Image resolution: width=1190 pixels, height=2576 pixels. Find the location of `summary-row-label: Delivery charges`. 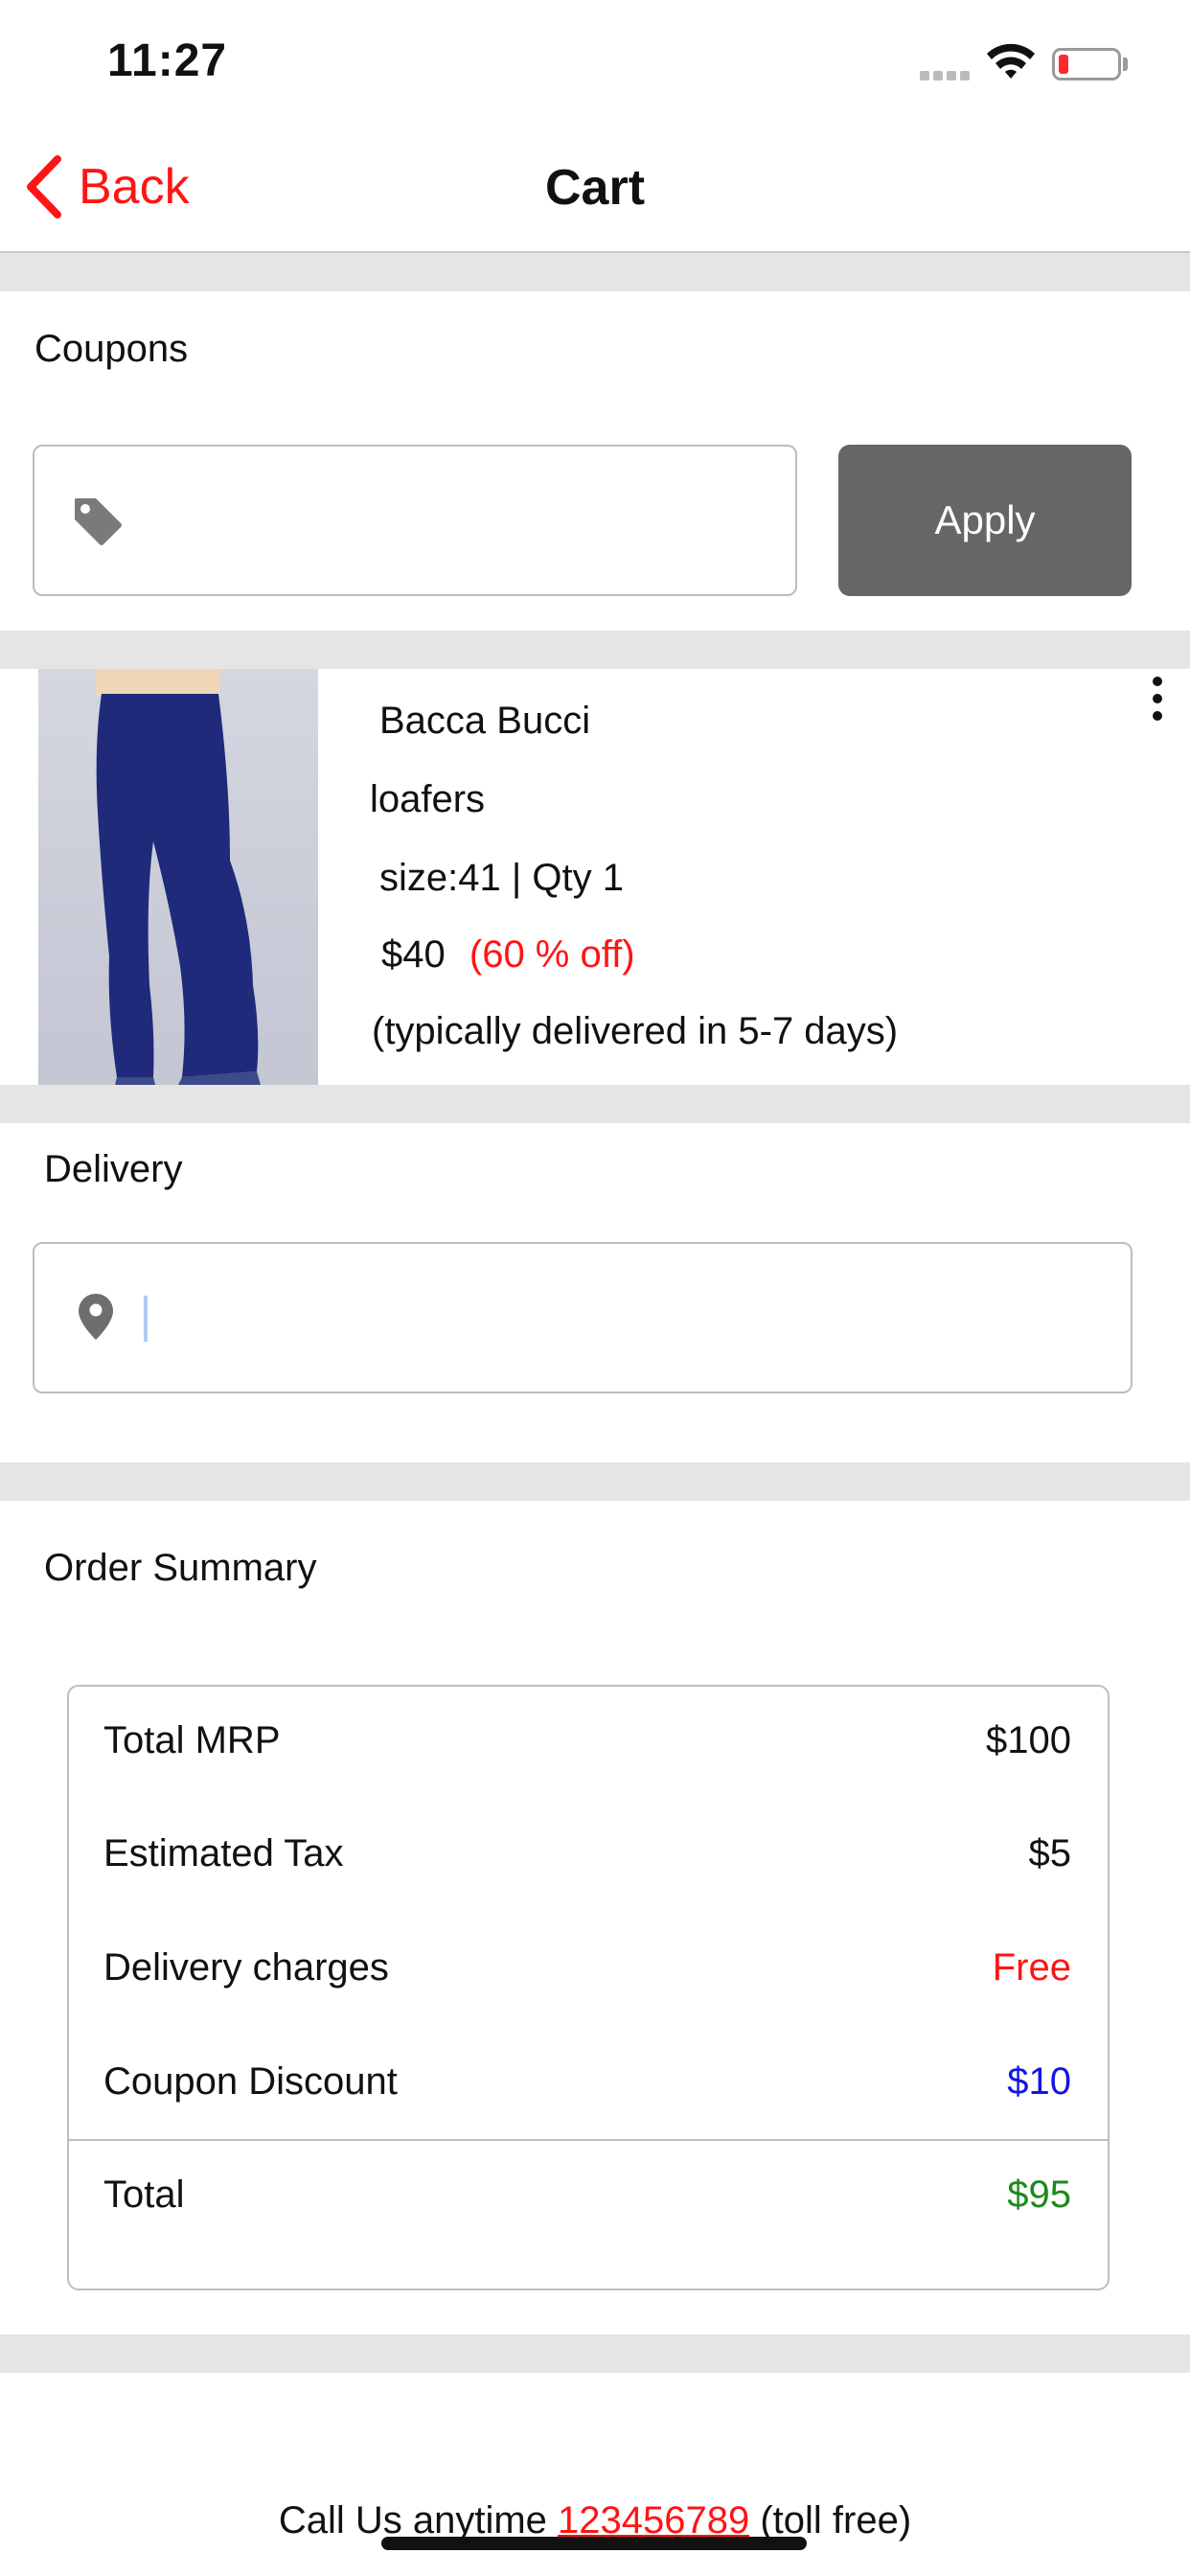

summary-row-label: Delivery charges is located at coordinates (246, 1967).